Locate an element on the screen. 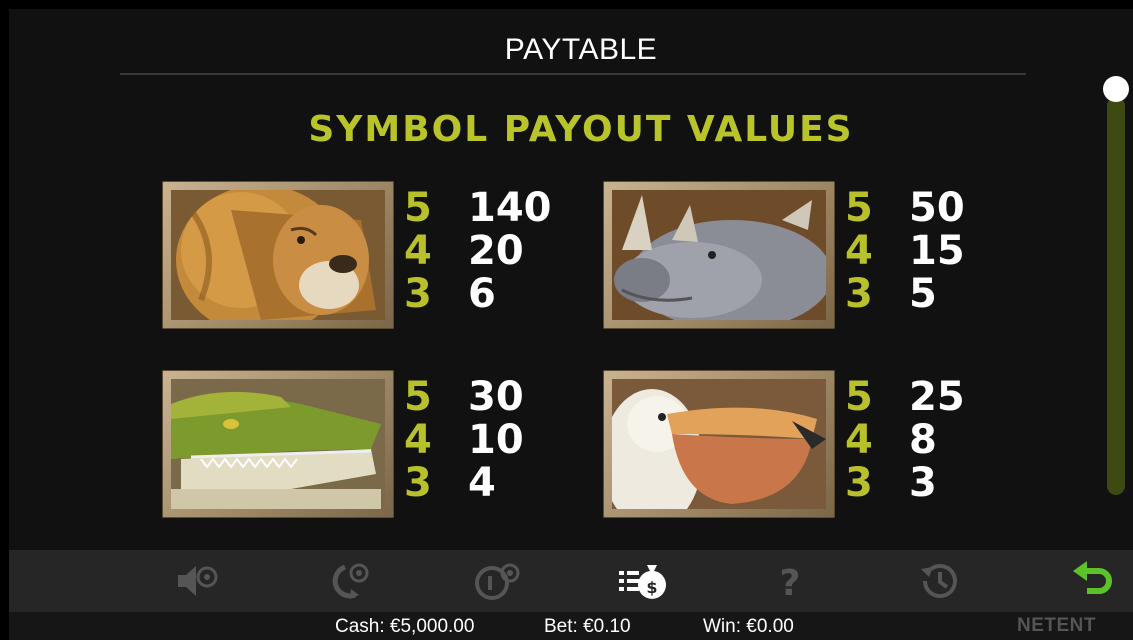 The width and height of the screenshot is (1133, 640). lion-symbol-image is located at coordinates (278, 255).